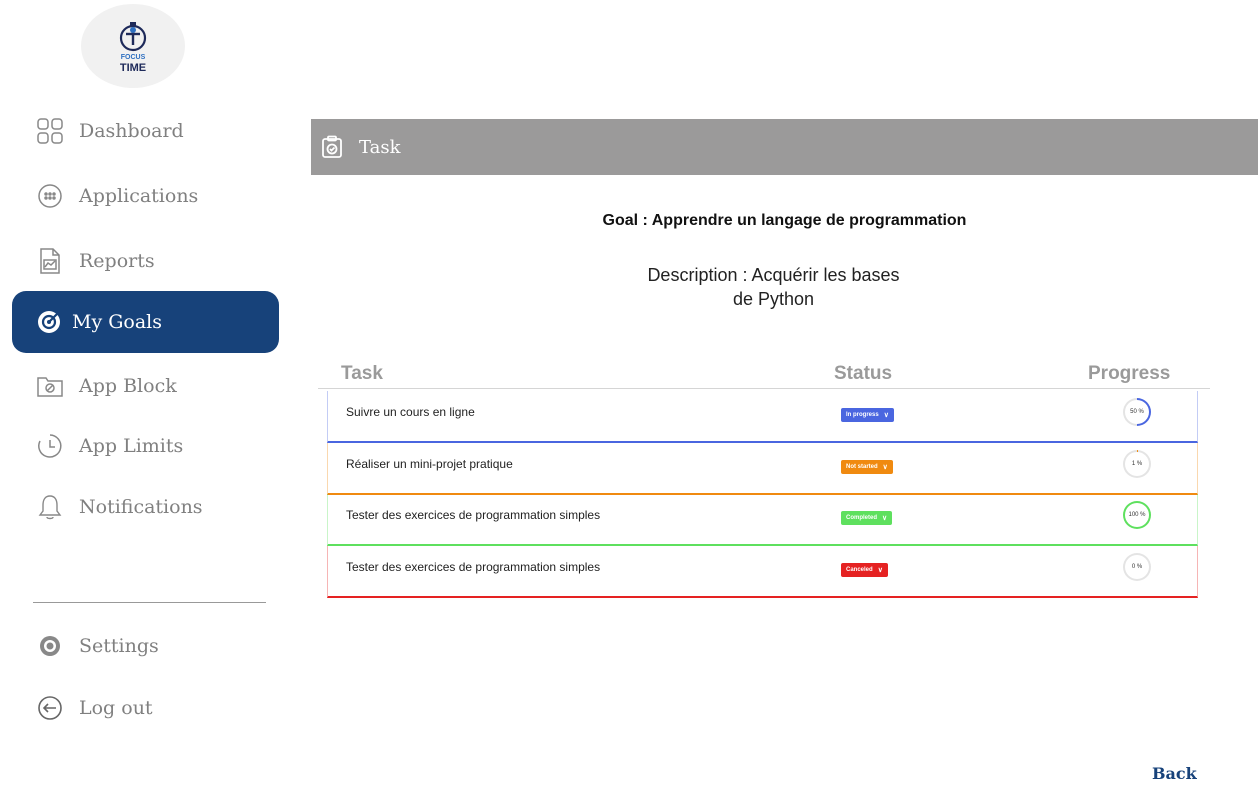 The height and width of the screenshot is (786, 1258). What do you see at coordinates (133, 68) in the screenshot?
I see `logo-text-line2: TIME` at bounding box center [133, 68].